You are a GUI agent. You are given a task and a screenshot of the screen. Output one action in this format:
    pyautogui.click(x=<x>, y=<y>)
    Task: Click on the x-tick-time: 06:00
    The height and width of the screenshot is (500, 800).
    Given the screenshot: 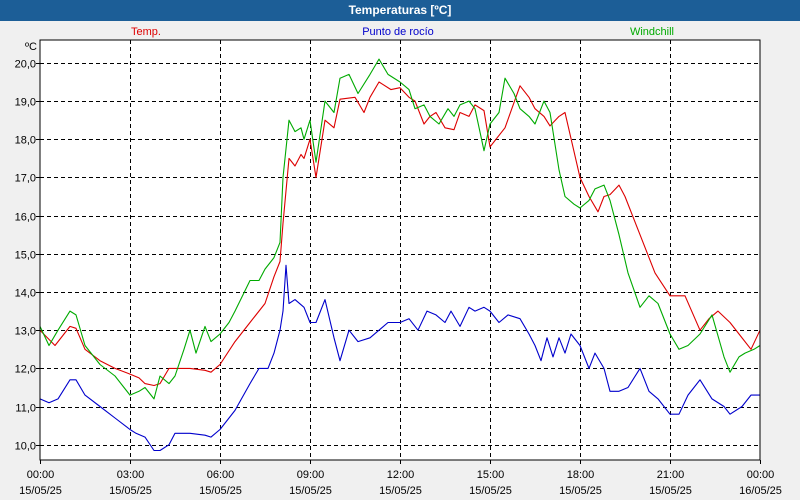 What is the action you would take?
    pyautogui.click(x=221, y=475)
    